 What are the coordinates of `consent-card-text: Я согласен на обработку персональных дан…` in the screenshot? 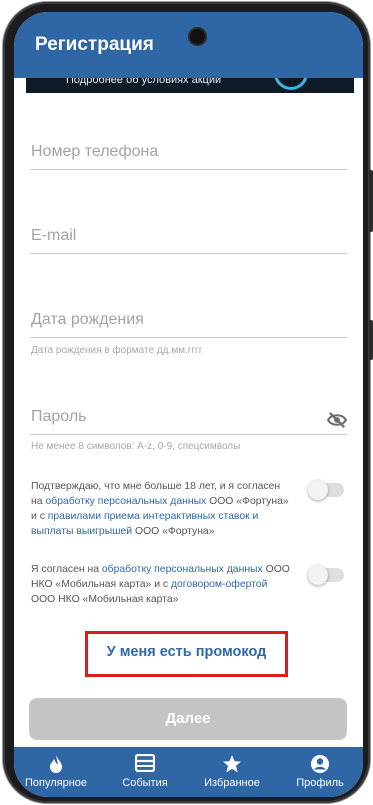 It's located at (162, 584).